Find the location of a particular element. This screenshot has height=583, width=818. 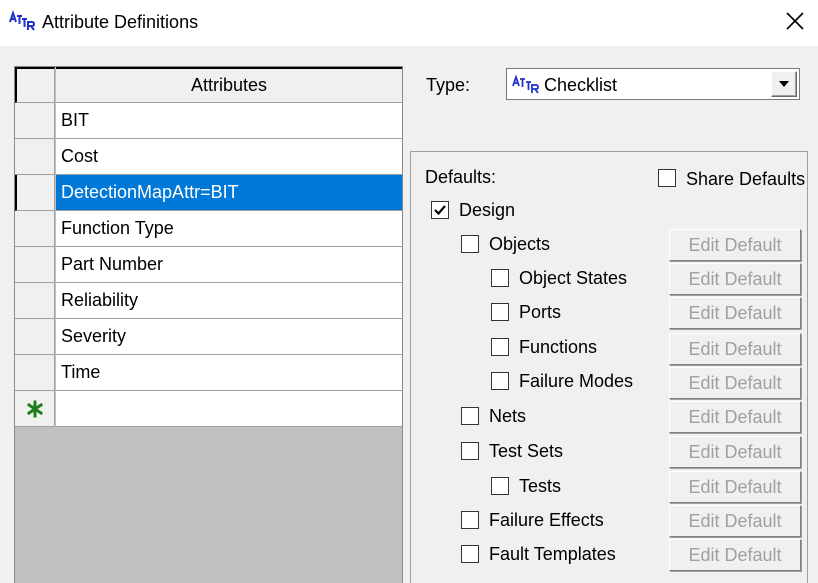

grid-corner-cell is located at coordinates (35, 85).